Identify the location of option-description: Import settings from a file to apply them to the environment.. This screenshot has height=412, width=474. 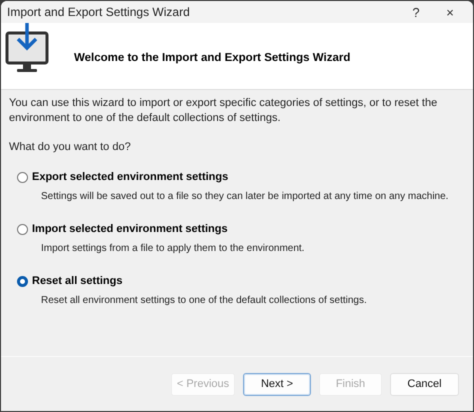
(172, 249).